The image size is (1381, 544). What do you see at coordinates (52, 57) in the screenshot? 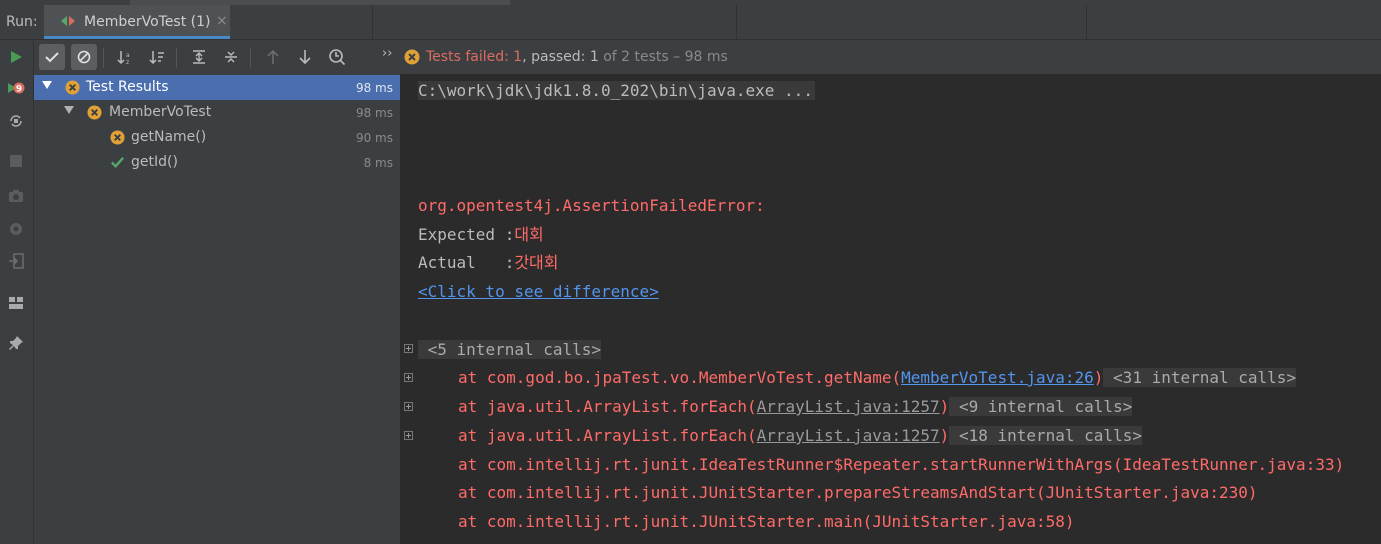
I see `show-passed-icon` at bounding box center [52, 57].